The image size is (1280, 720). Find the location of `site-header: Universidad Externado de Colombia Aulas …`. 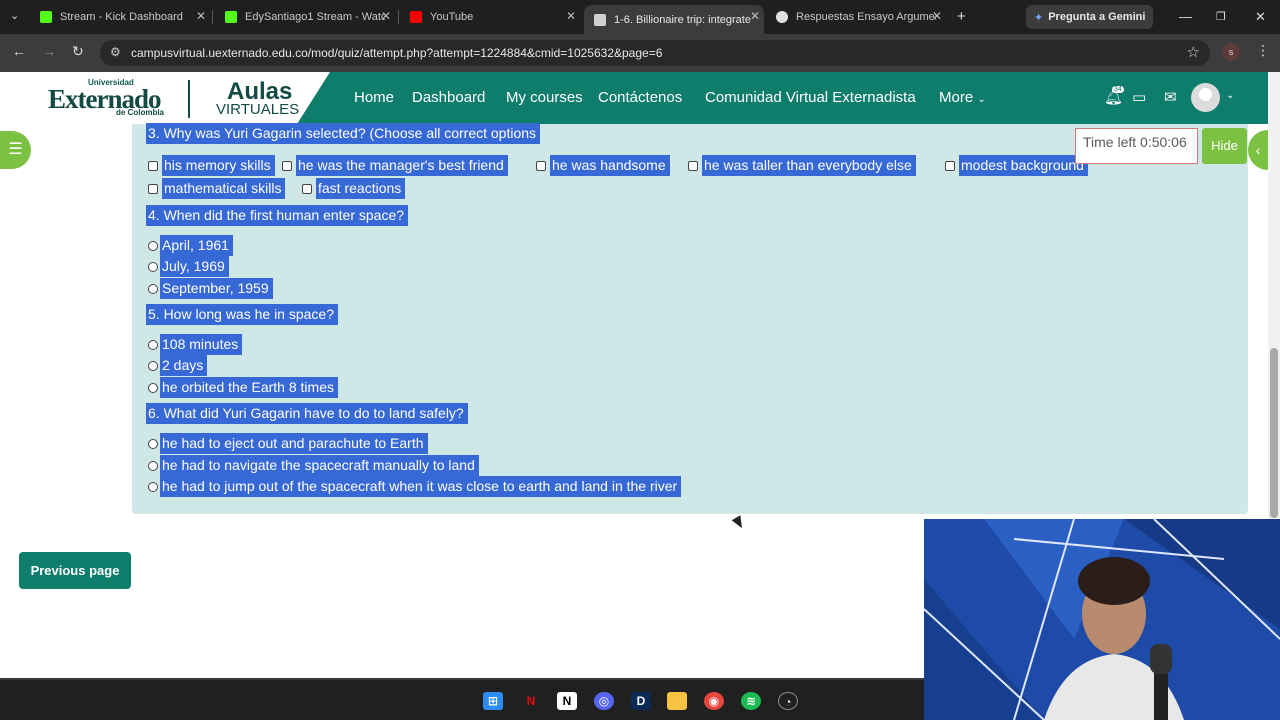

site-header: Universidad Externado de Colombia Aulas … is located at coordinates (634, 98).